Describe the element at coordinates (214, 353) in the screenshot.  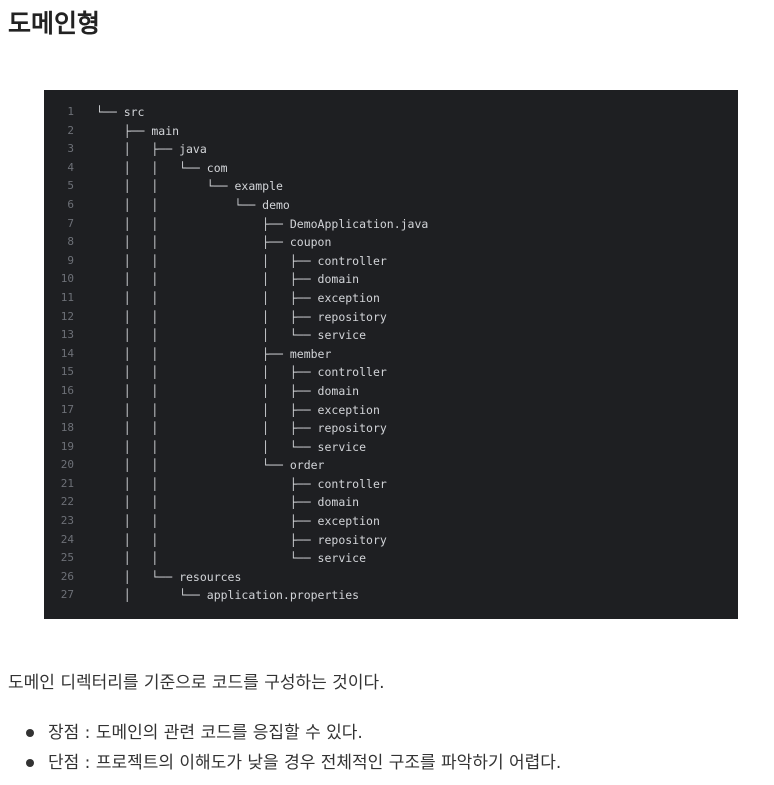
I see `code-text: │ │ ├── member` at that location.